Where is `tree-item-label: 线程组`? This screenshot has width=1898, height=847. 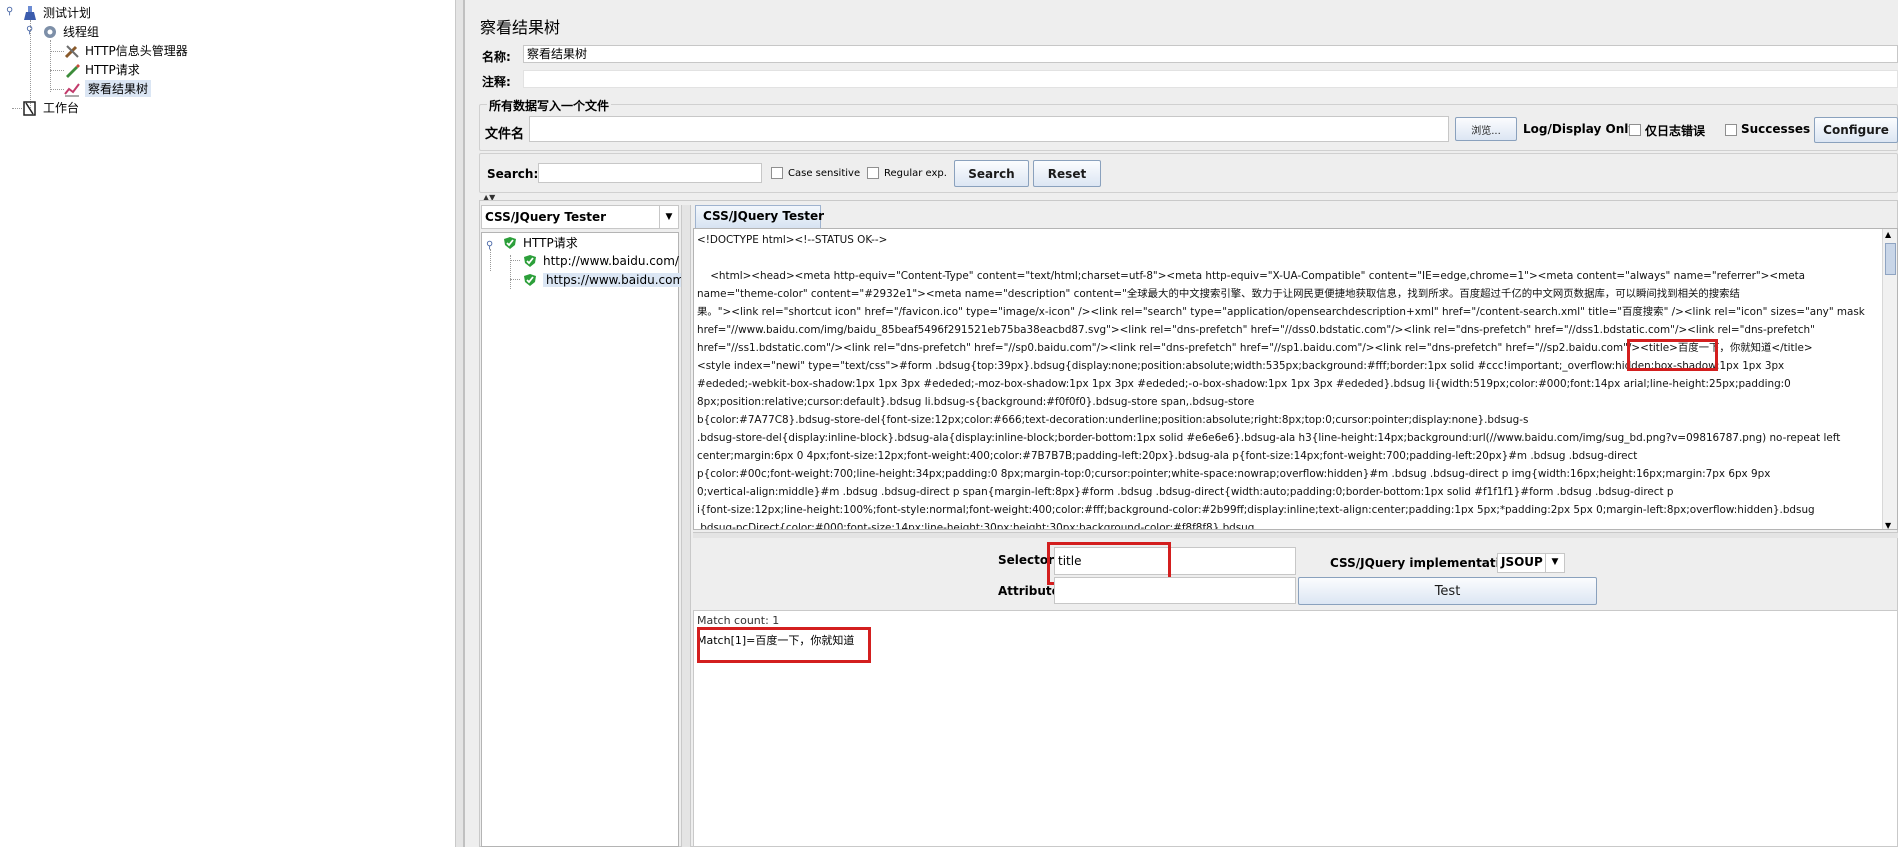
tree-item-label: 线程组 is located at coordinates (81, 32).